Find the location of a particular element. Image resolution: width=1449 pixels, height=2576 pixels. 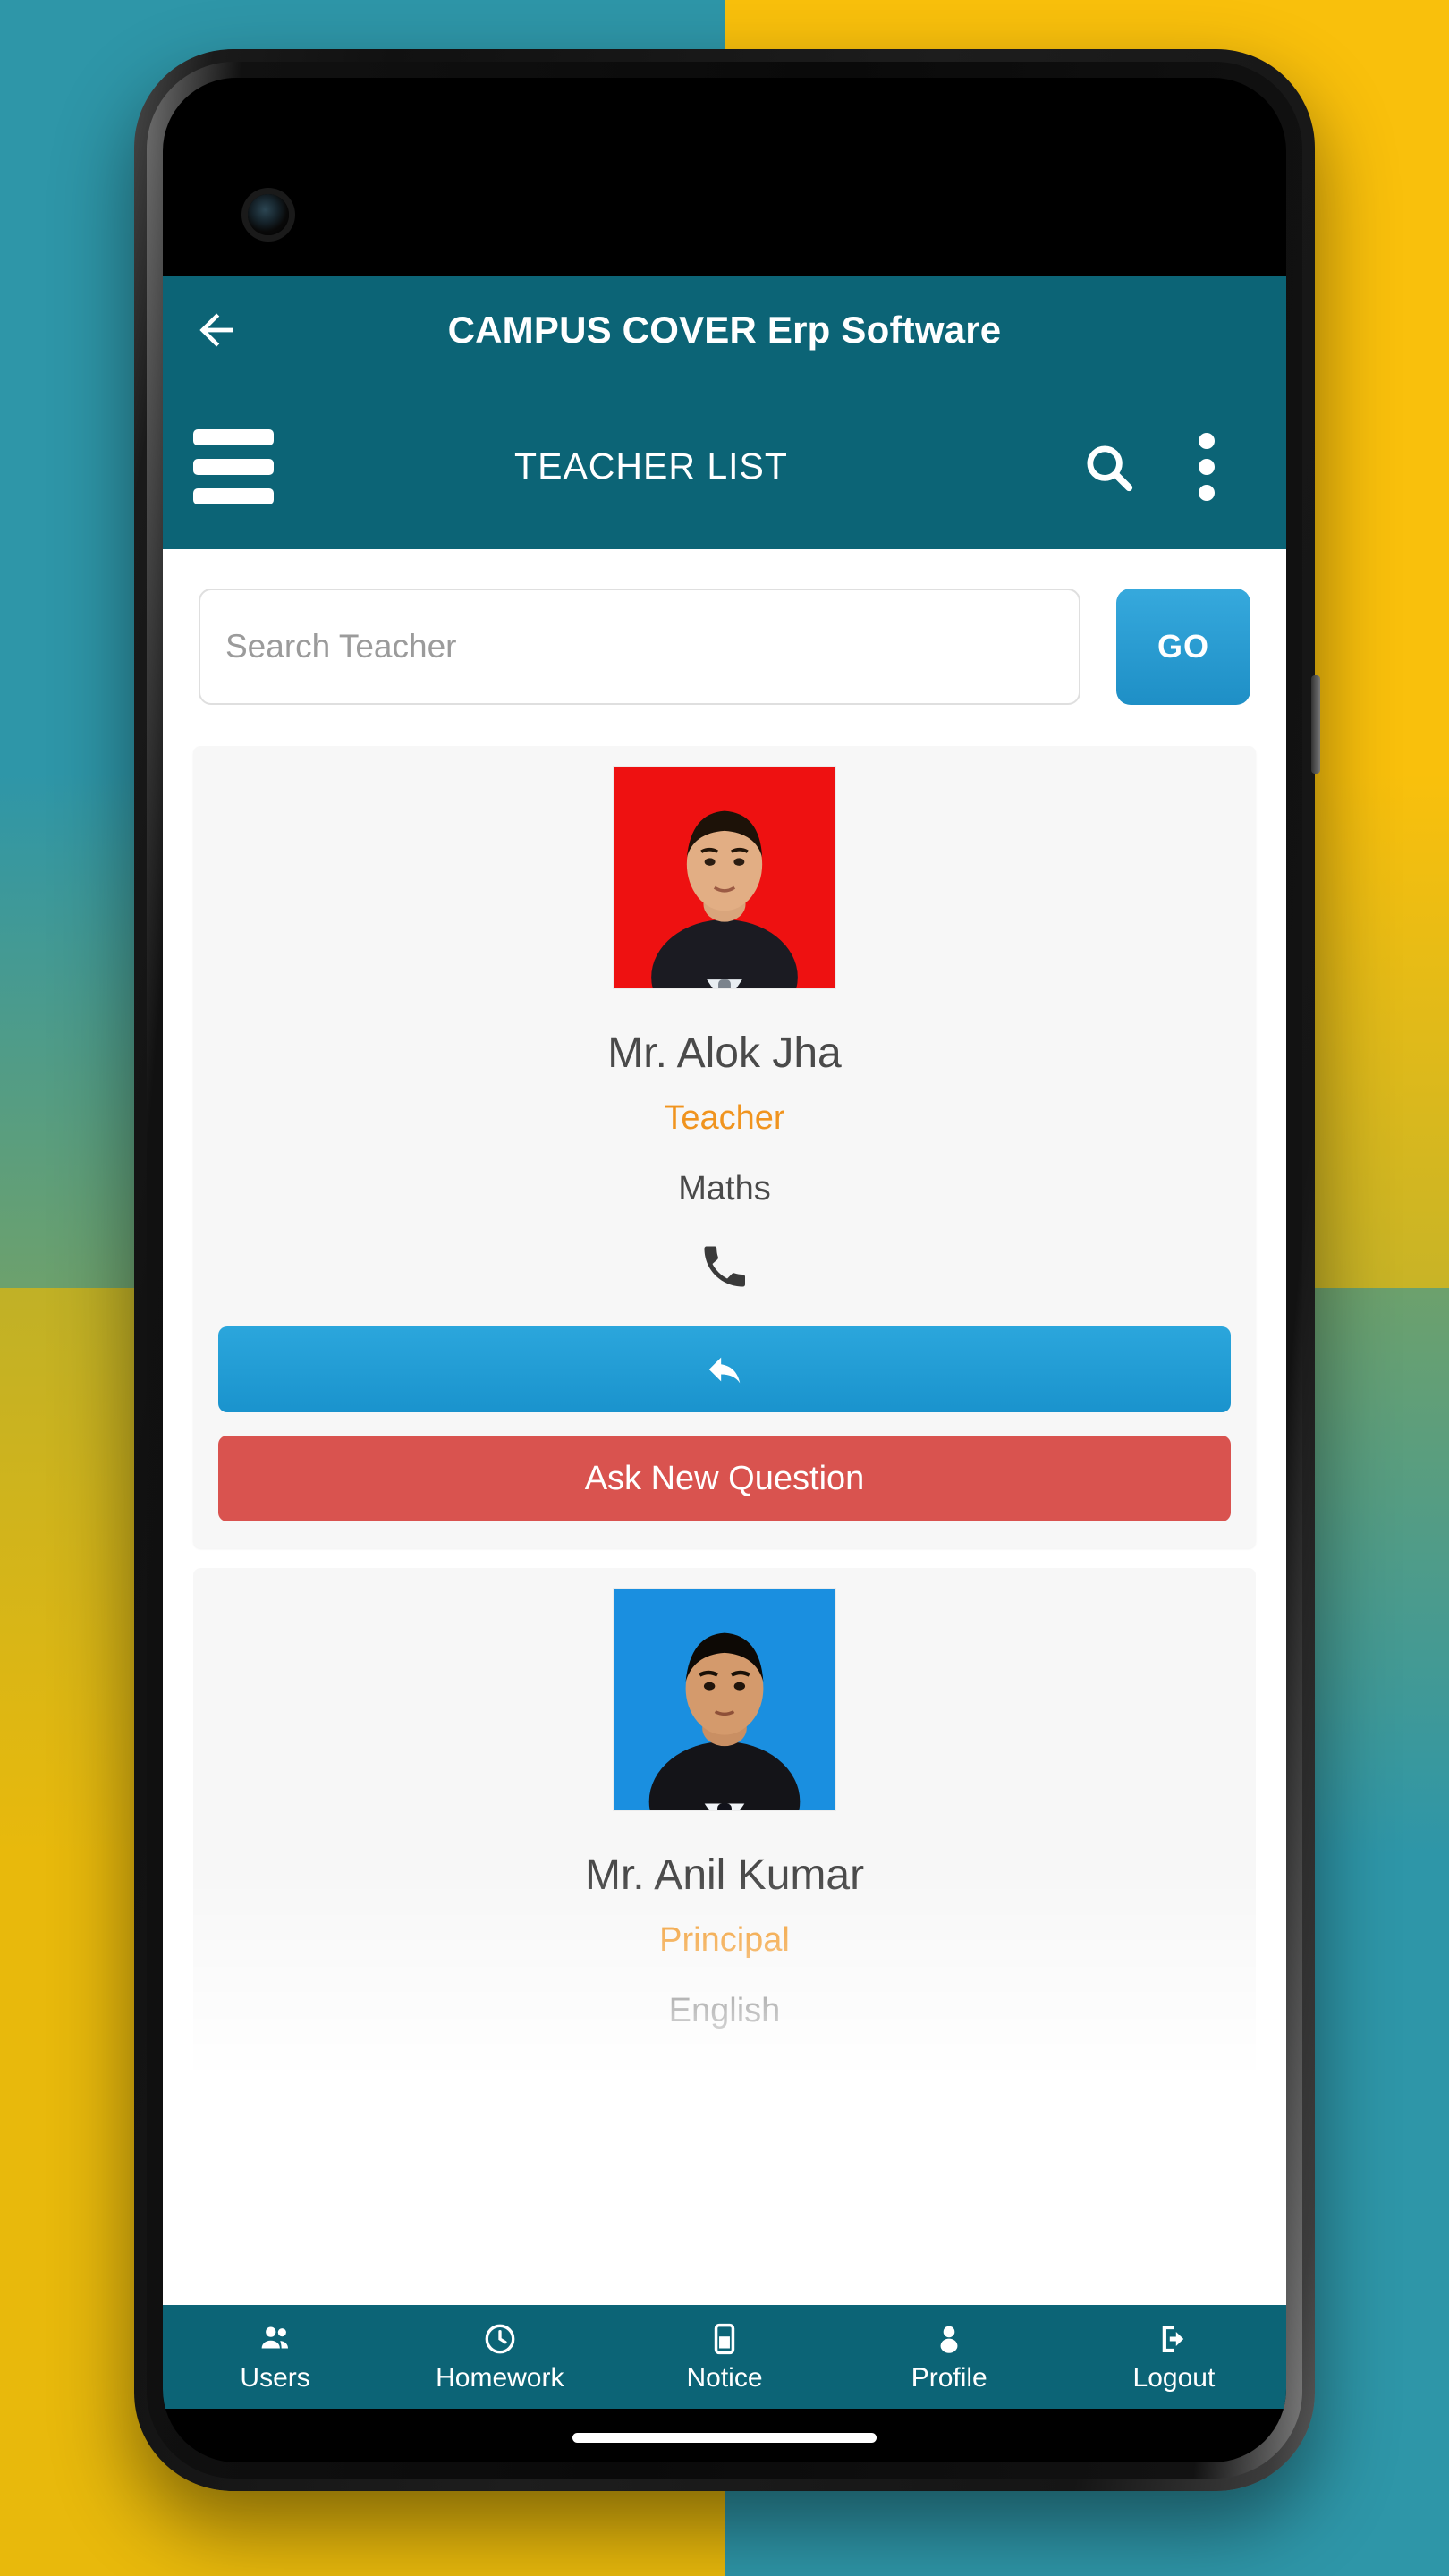

page-title: CAMPUS COVER Erp Software is located at coordinates (724, 330).